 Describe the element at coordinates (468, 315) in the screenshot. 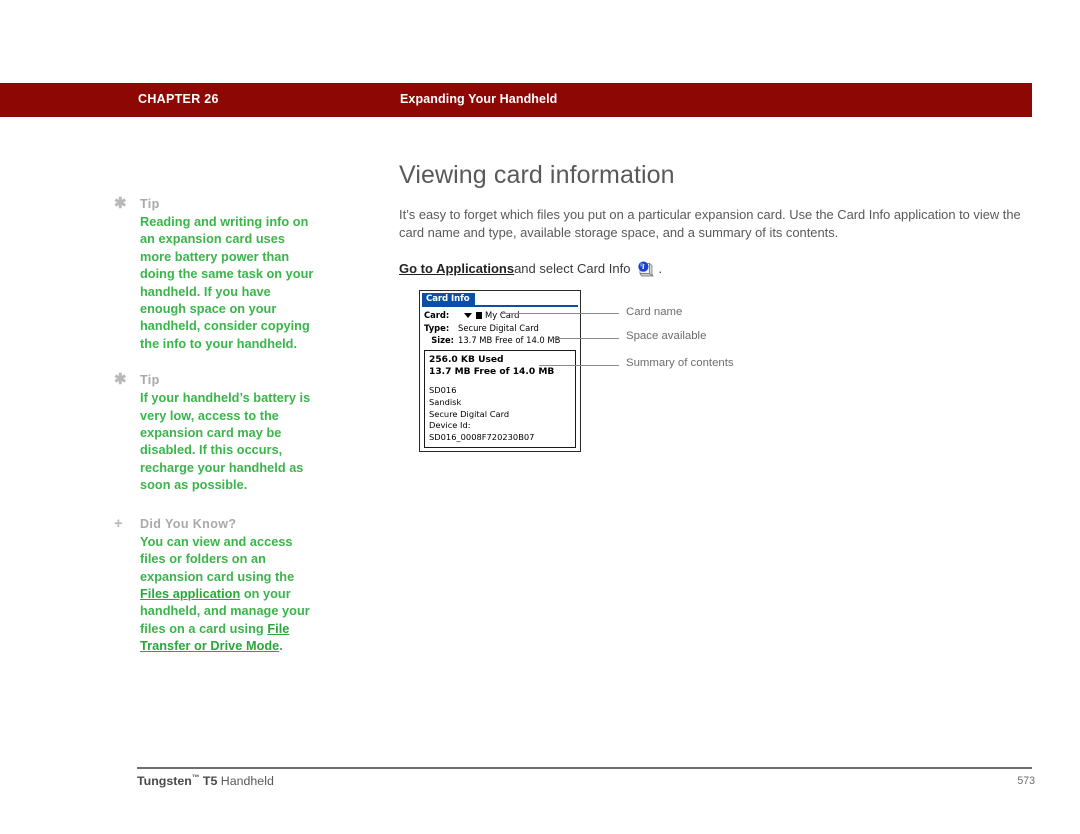

I see `chevron-down-icon` at that location.